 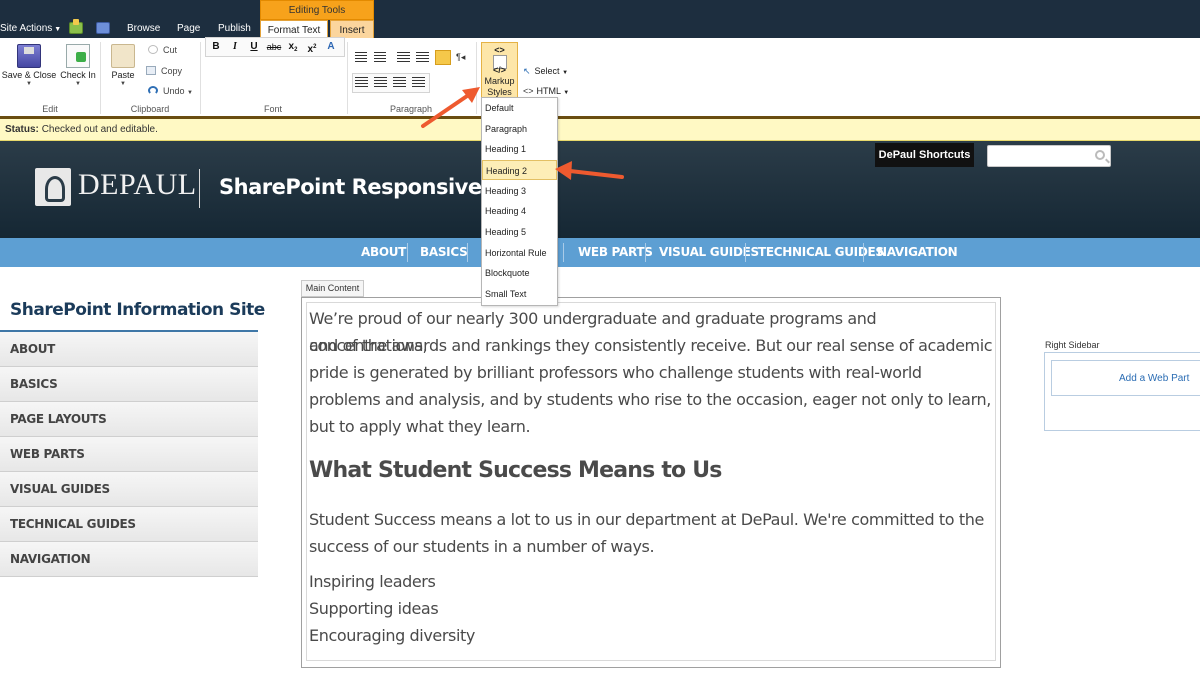 What do you see at coordinates (515, 470) in the screenshot?
I see `content-heading: What Student Success Means to Us` at bounding box center [515, 470].